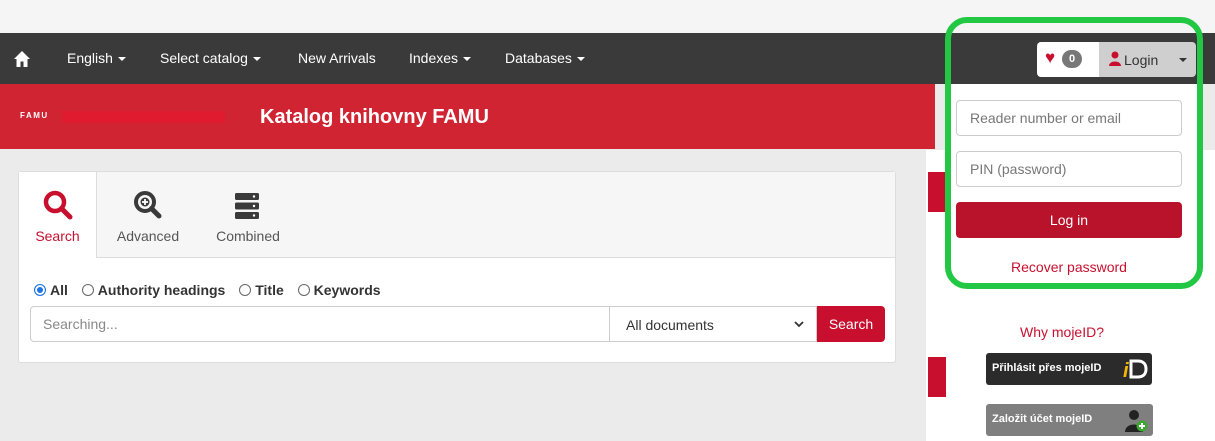 The image size is (1215, 441). I want to click on nav-english-dropdown: English, so click(96, 58).